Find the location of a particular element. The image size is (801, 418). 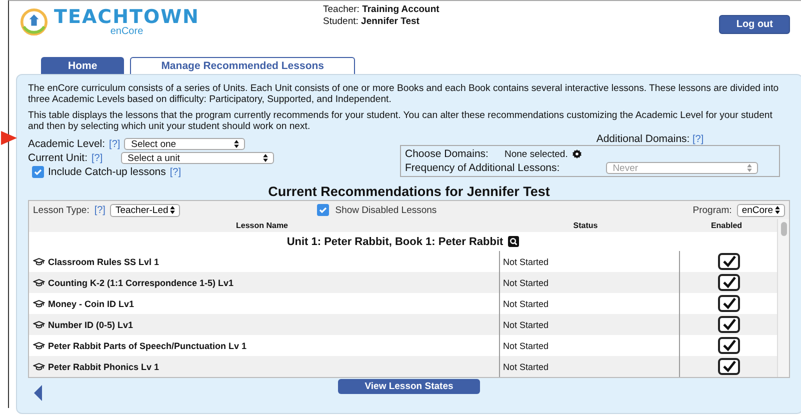

lesson-type-select: Teacher-Led is located at coordinates (145, 210).